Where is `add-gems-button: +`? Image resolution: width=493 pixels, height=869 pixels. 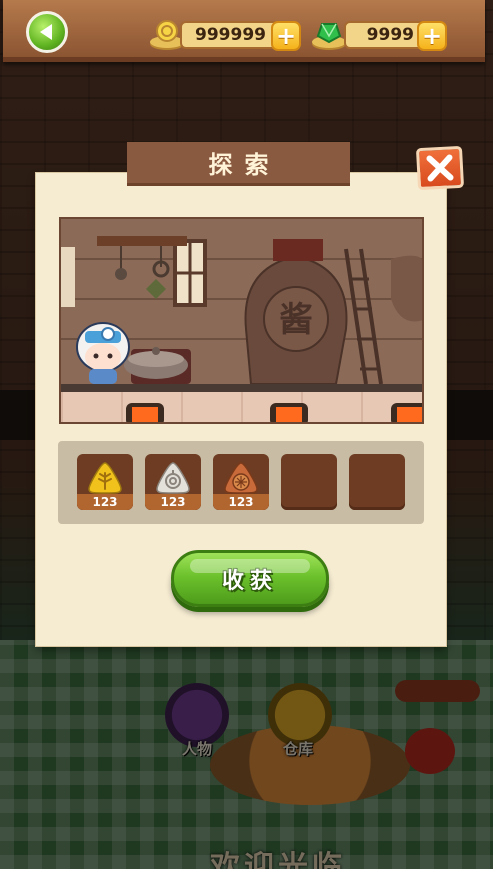
add-gems-button: + is located at coordinates (432, 36).